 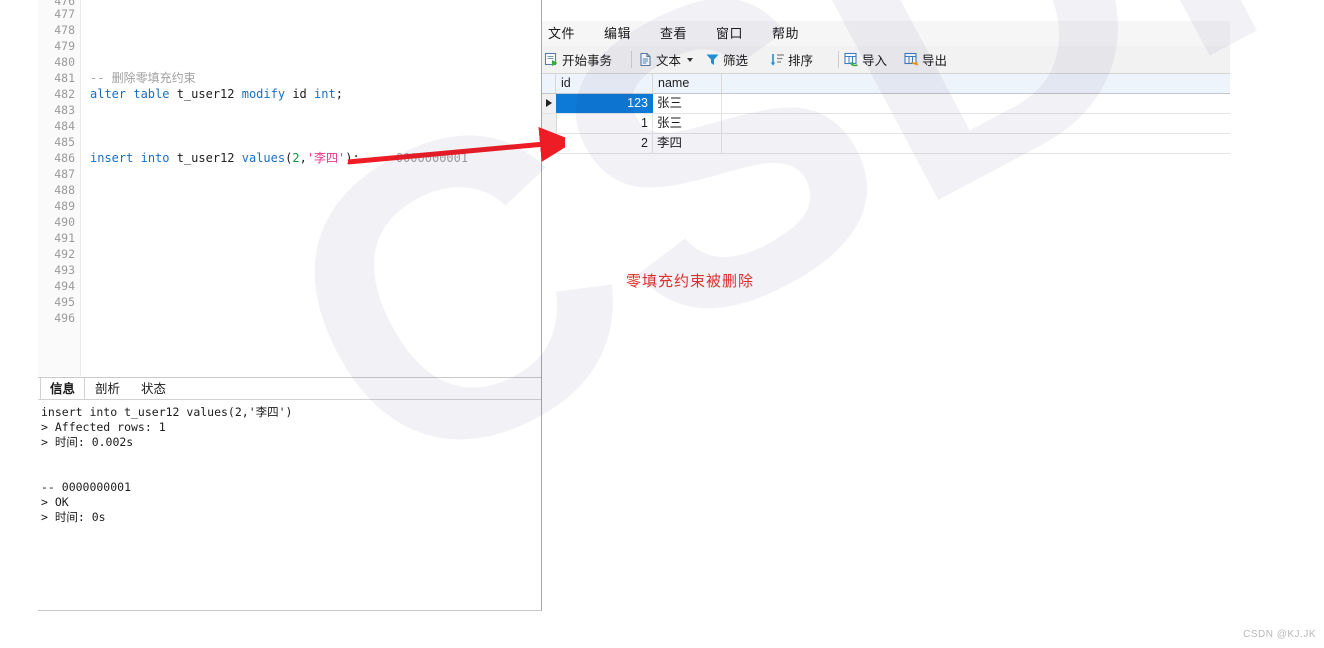 What do you see at coordinates (687, 143) in the screenshot?
I see `cell-name: 李四` at bounding box center [687, 143].